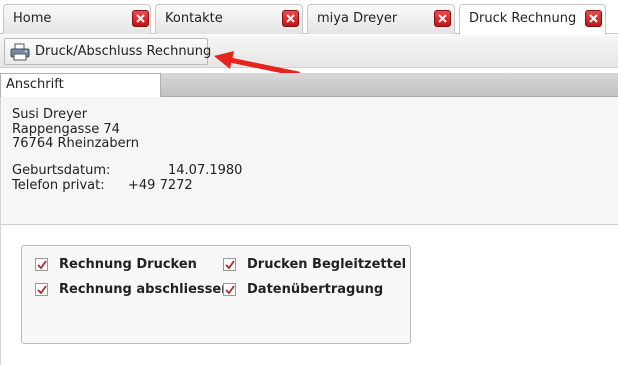  I want to click on option-label: Datenübertragung, so click(315, 289).